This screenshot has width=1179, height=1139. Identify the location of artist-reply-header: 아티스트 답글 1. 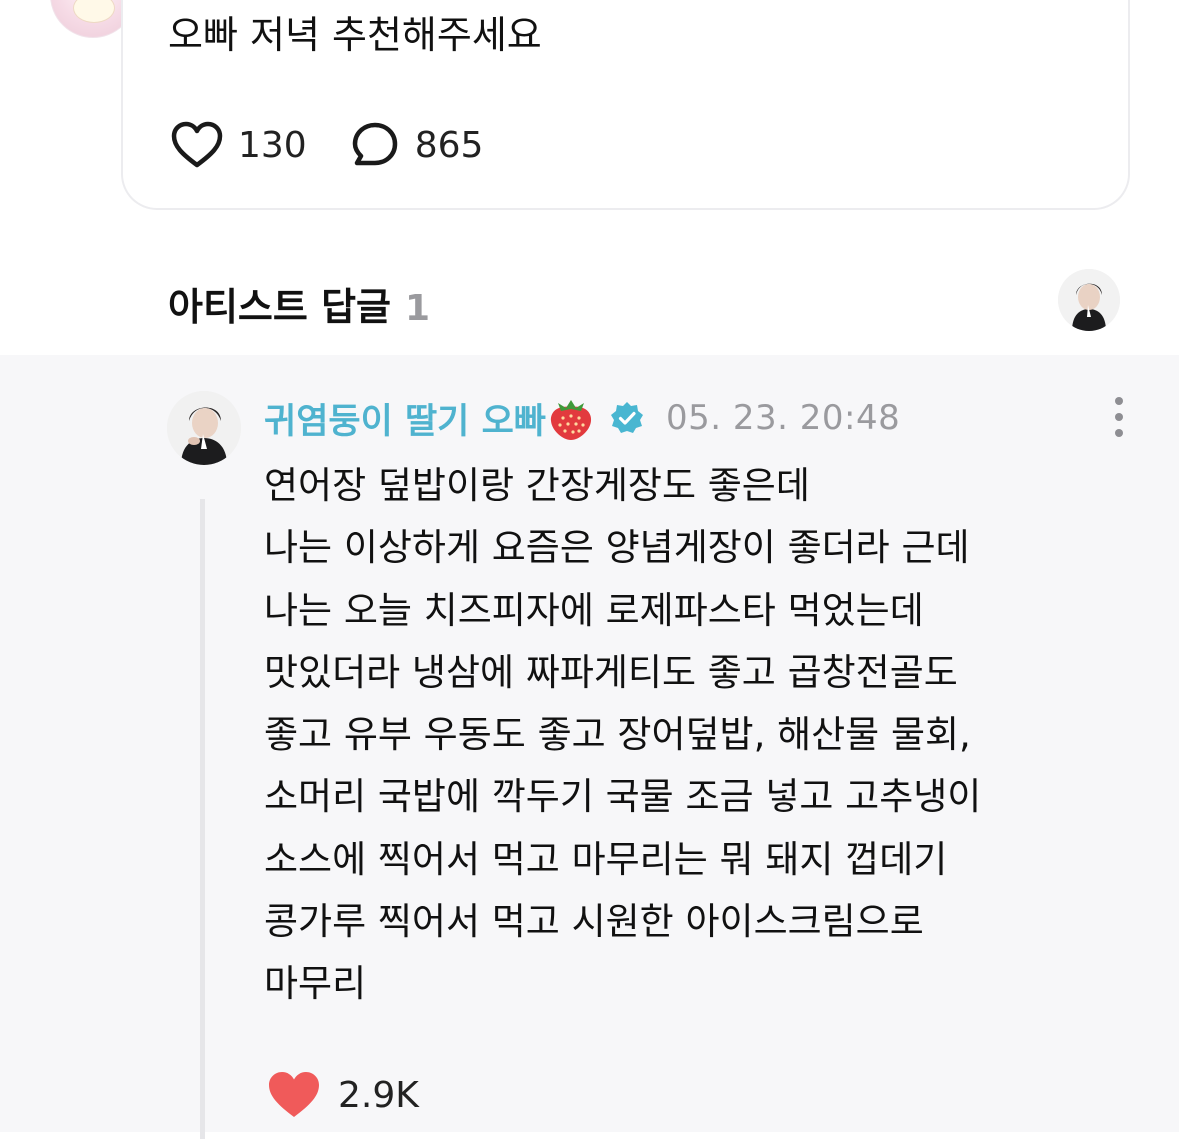
(299, 303).